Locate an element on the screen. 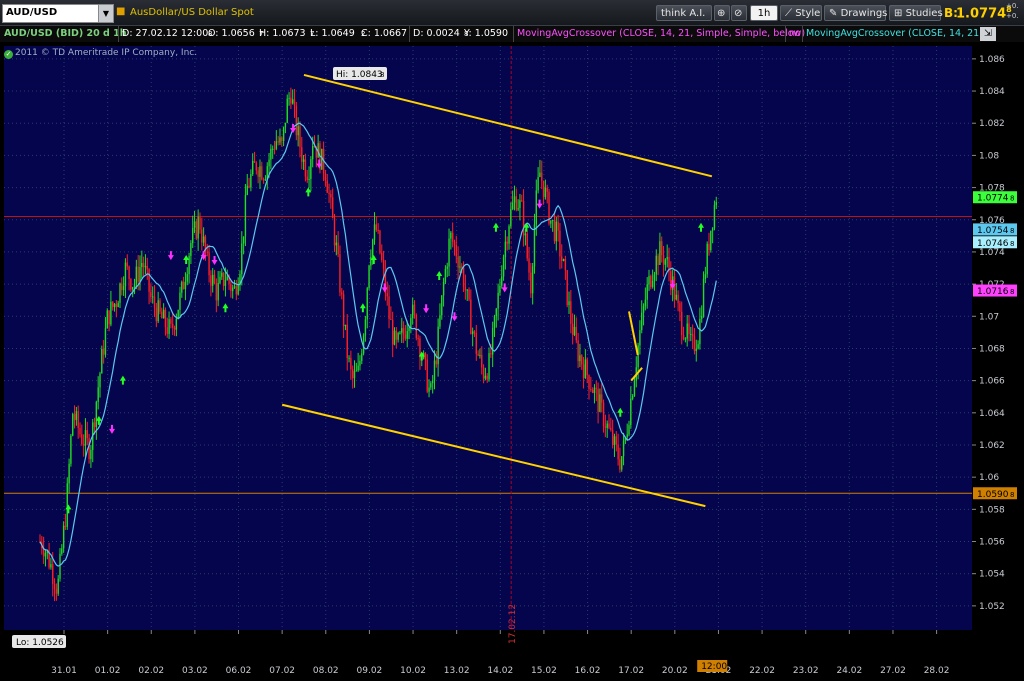  timeframe-select: 1h is located at coordinates (764, 13).